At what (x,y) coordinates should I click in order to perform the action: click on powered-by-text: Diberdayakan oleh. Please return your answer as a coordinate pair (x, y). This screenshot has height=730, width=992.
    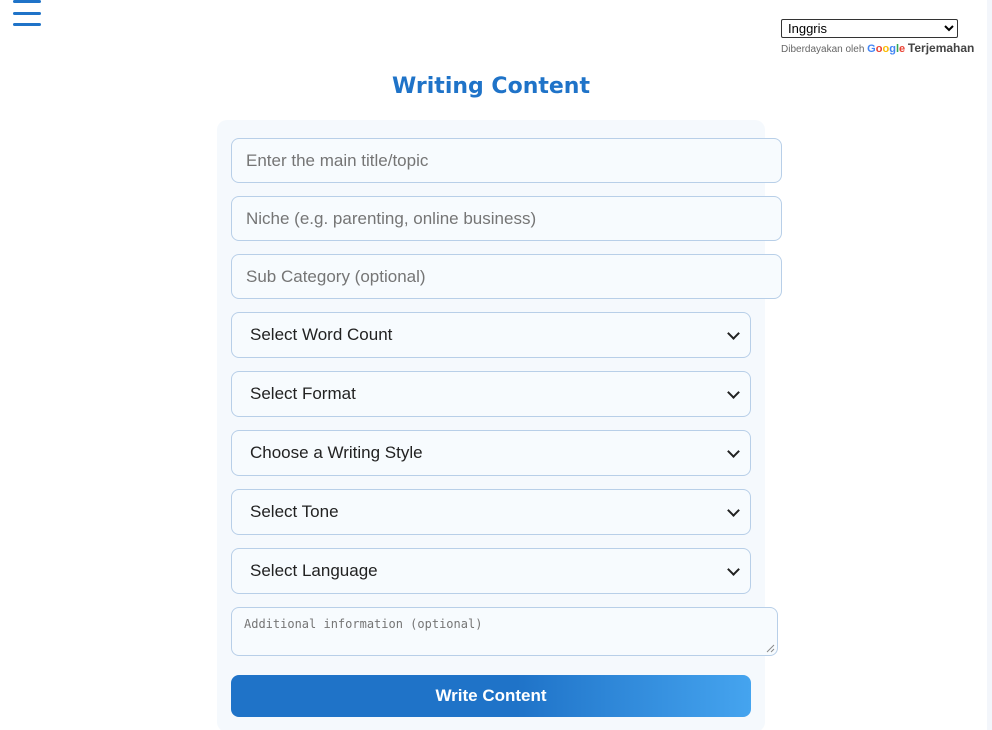
    Looking at the image, I should click on (823, 49).